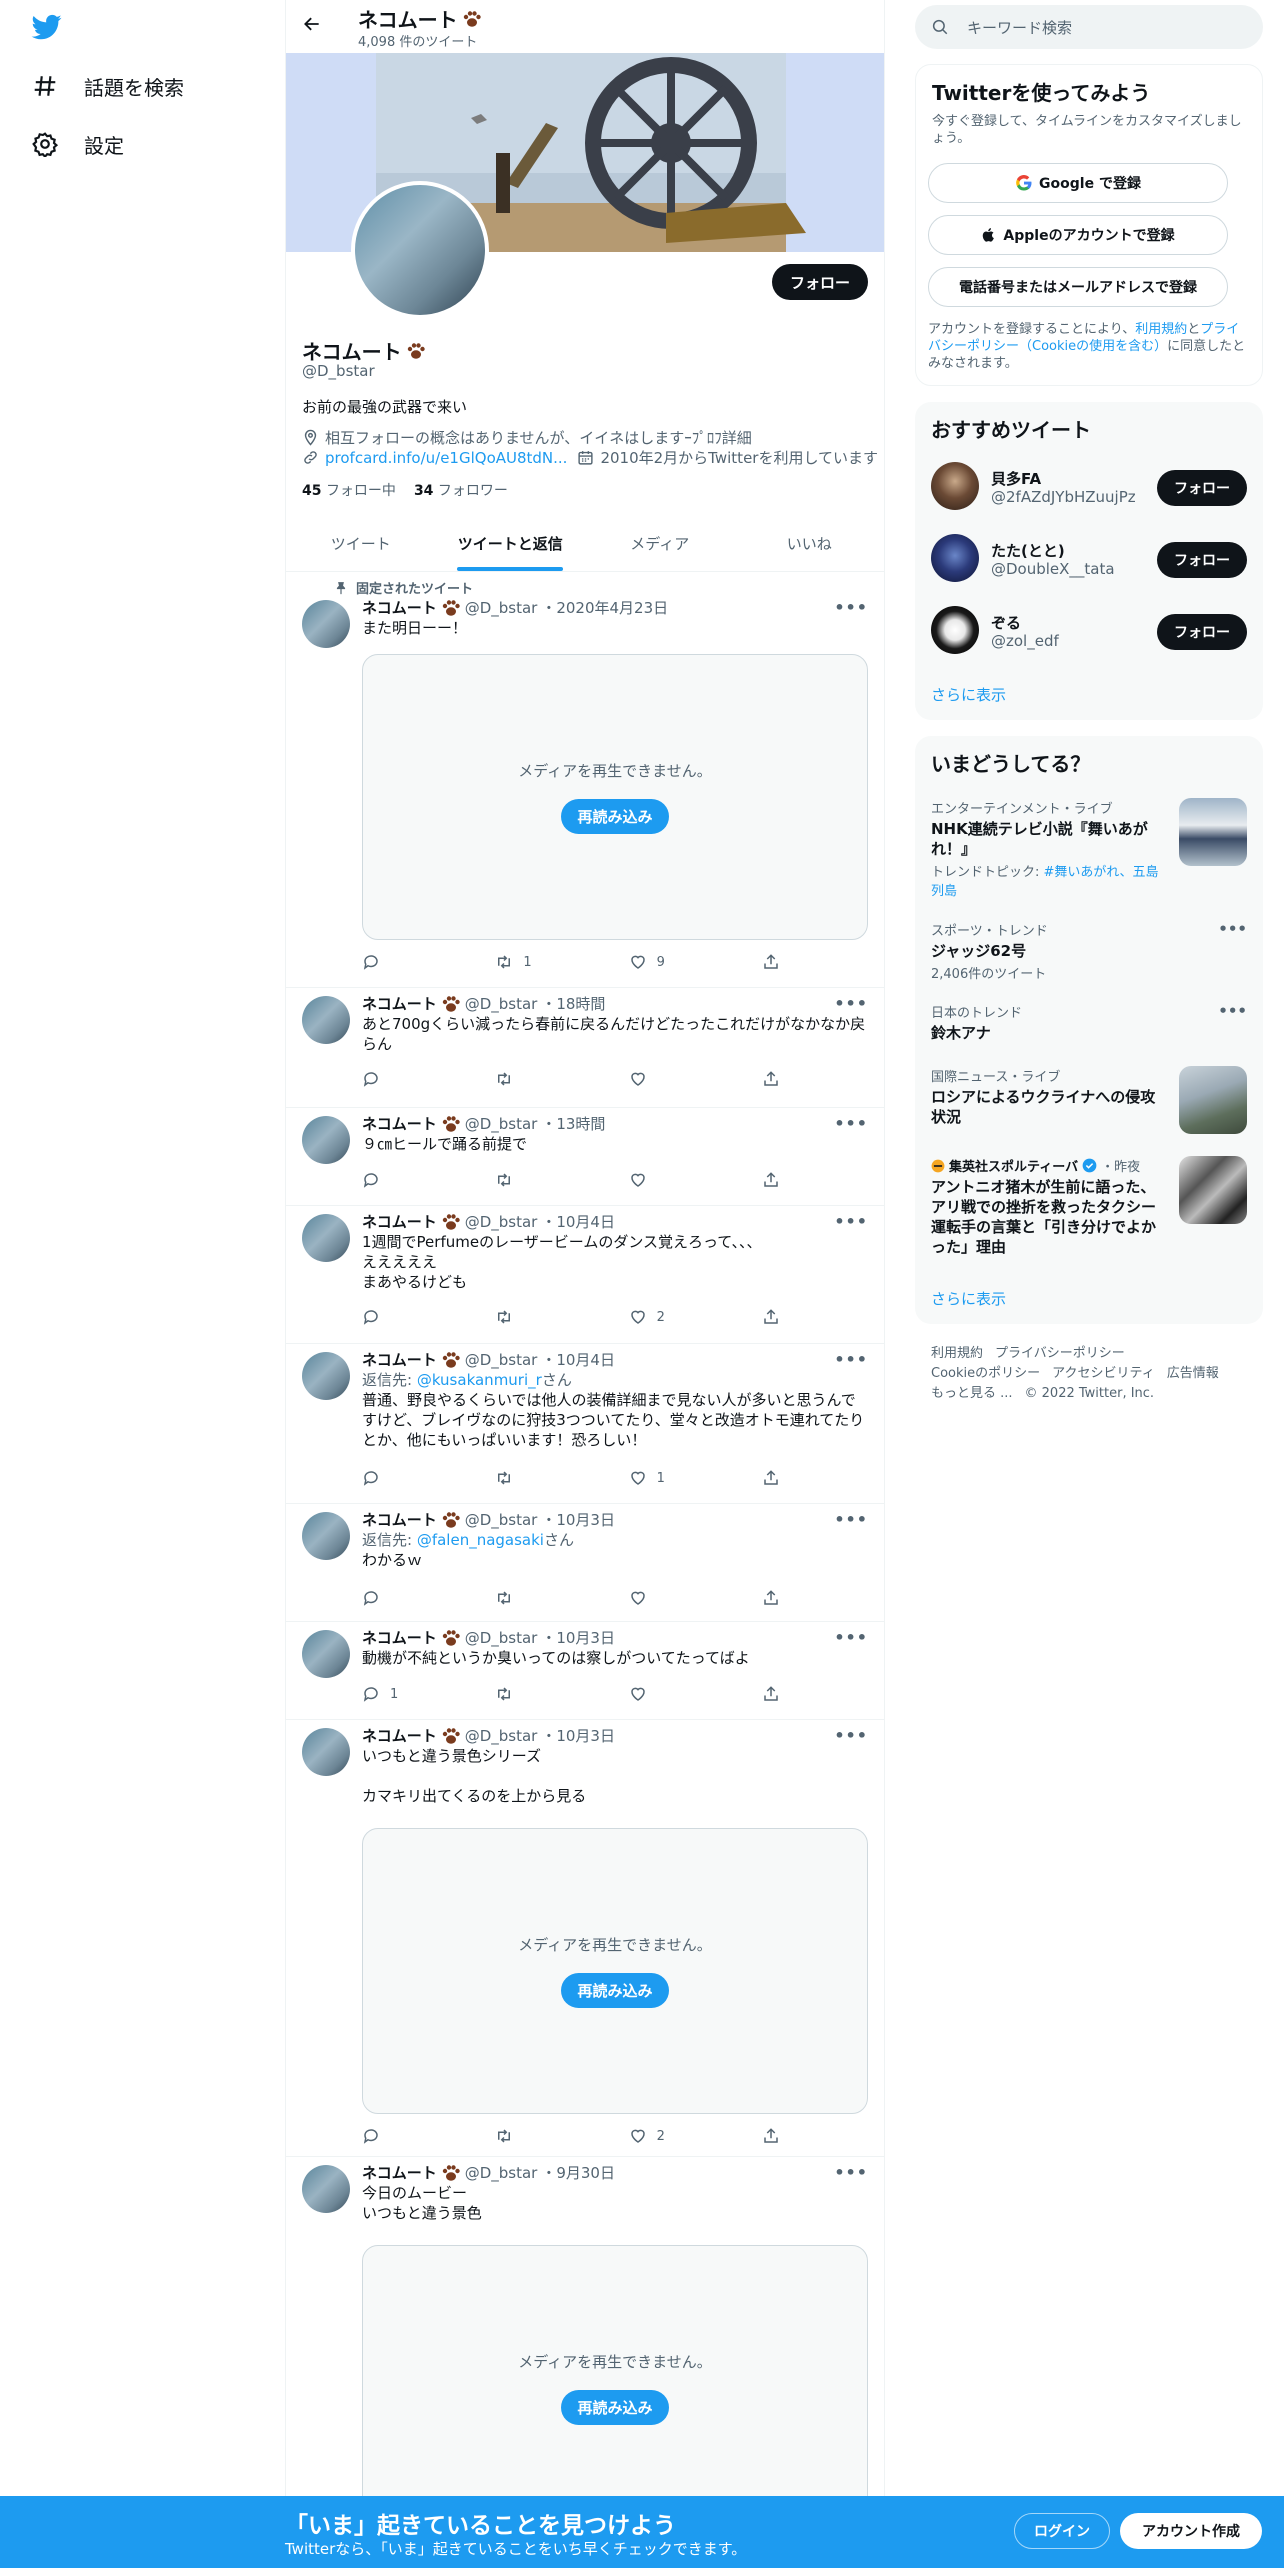 Image resolution: width=1284 pixels, height=2568 pixels. What do you see at coordinates (1103, 1373) in the screenshot?
I see `footer-link: アクセシビリティ` at bounding box center [1103, 1373].